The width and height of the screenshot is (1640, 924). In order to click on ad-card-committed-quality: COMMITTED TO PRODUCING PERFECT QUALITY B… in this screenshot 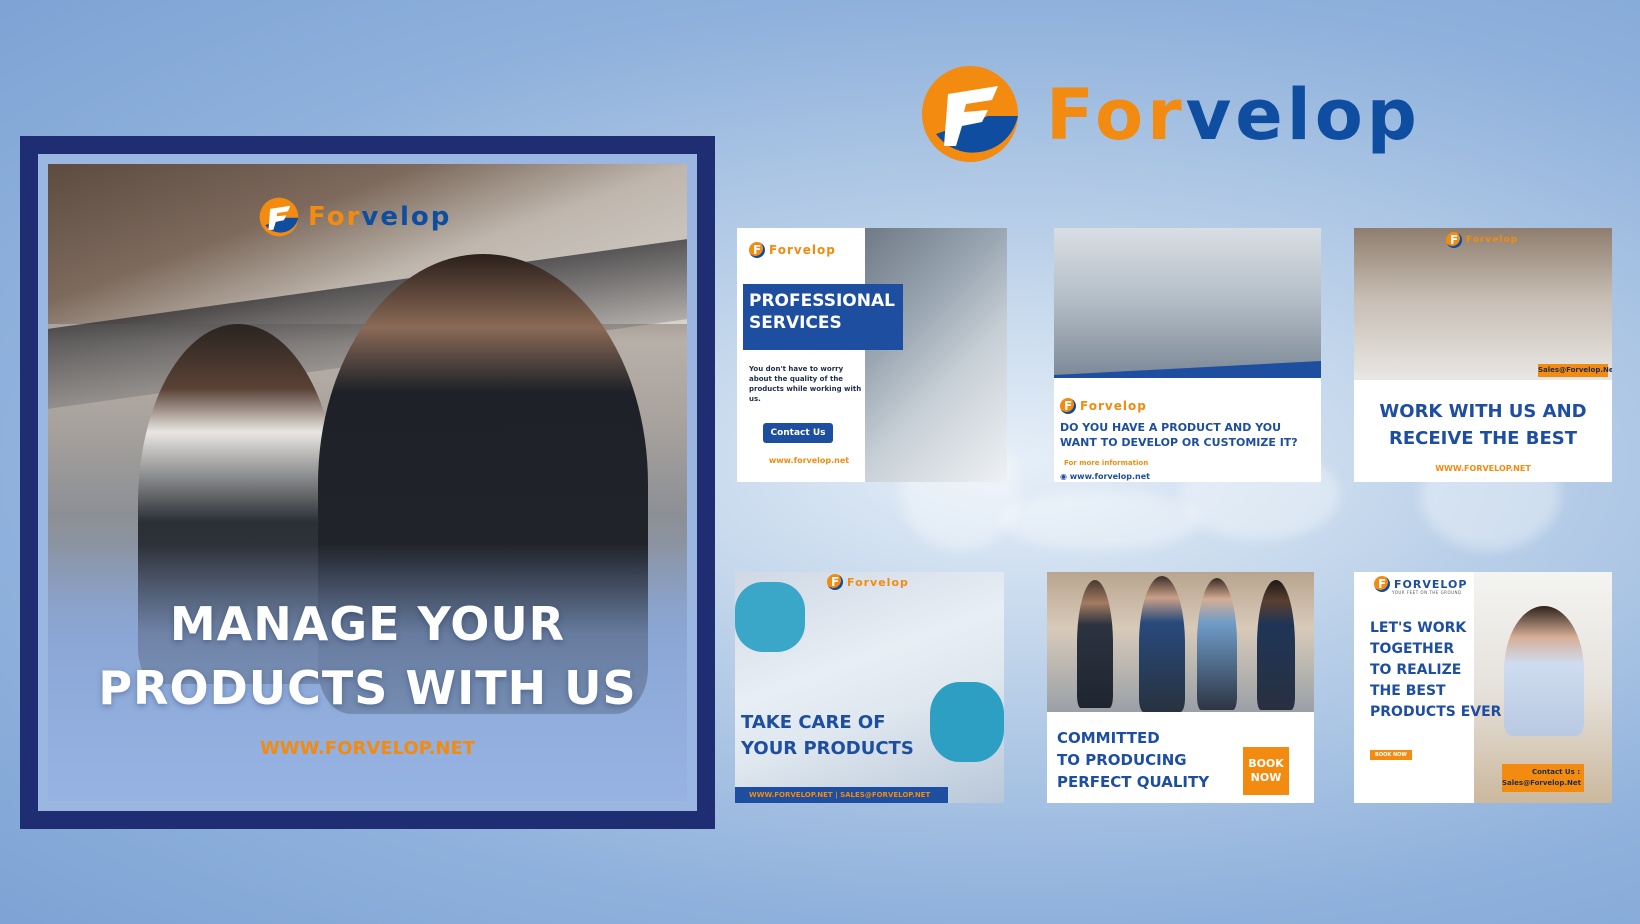, I will do `click(1180, 687)`.